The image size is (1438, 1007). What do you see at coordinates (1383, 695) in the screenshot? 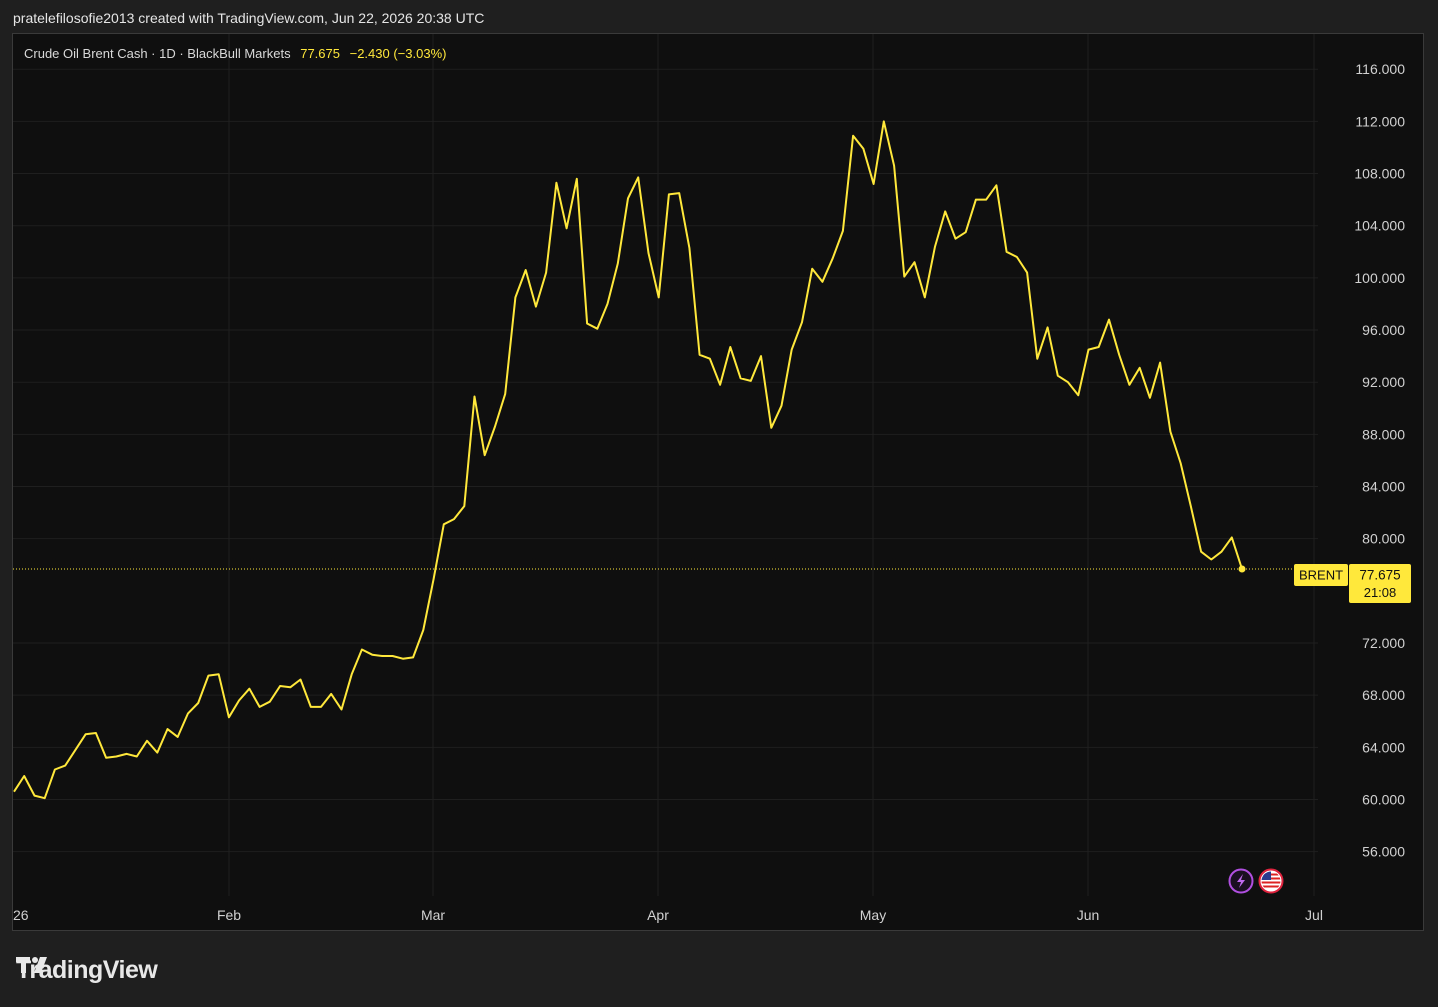
I see `y-tick-label: 68.000` at bounding box center [1383, 695].